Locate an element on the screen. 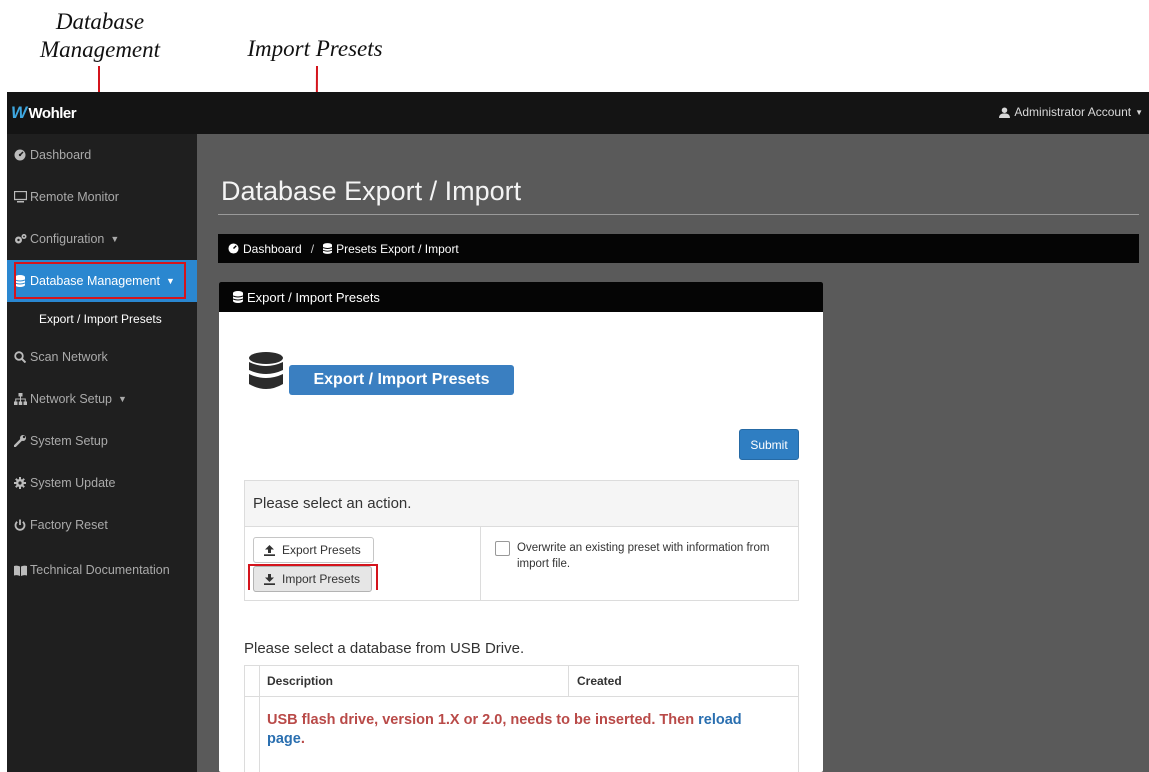 The image size is (1149, 772). sitemap-icon is located at coordinates (20, 399).